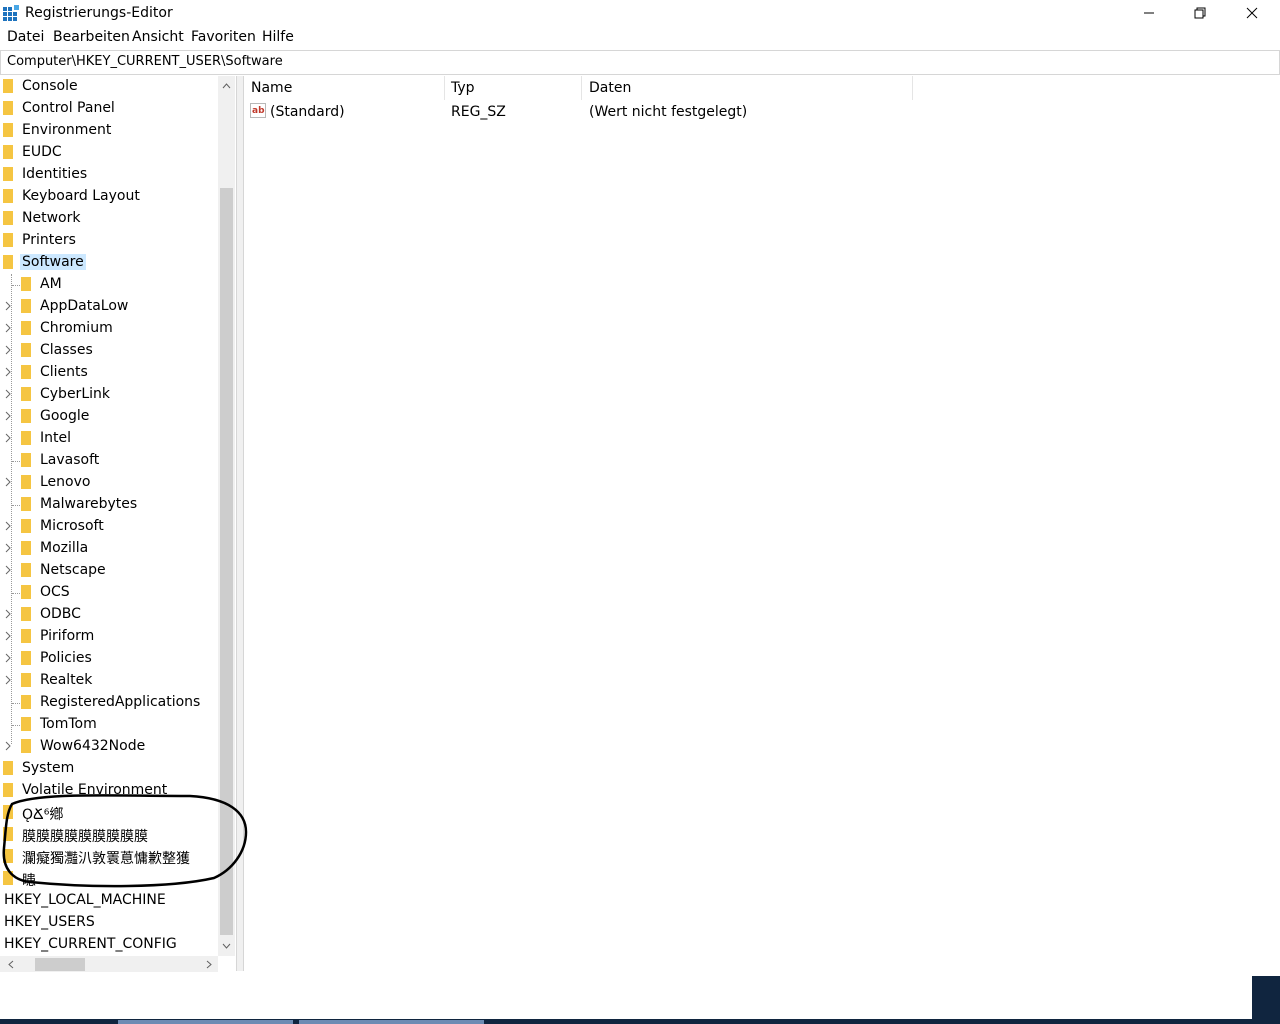 The image size is (1280, 1024). I want to click on value-data: (Wert nicht festgelegt), so click(668, 112).